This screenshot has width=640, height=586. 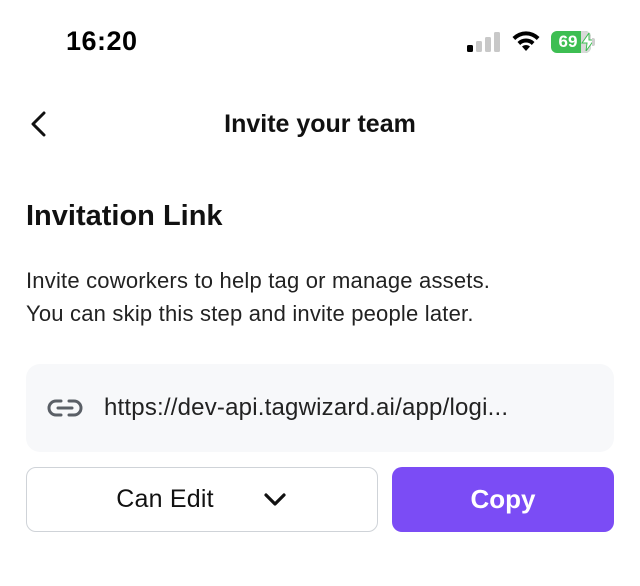 I want to click on status-time: 16:20, so click(x=102, y=41).